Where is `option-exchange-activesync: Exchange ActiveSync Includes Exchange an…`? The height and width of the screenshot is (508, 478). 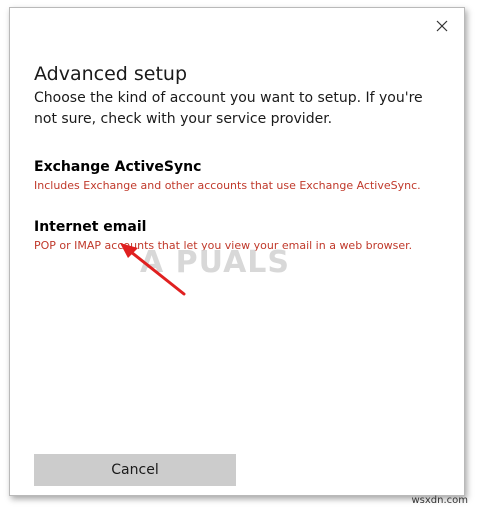 option-exchange-activesync: Exchange ActiveSync Includes Exchange an… is located at coordinates (239, 175).